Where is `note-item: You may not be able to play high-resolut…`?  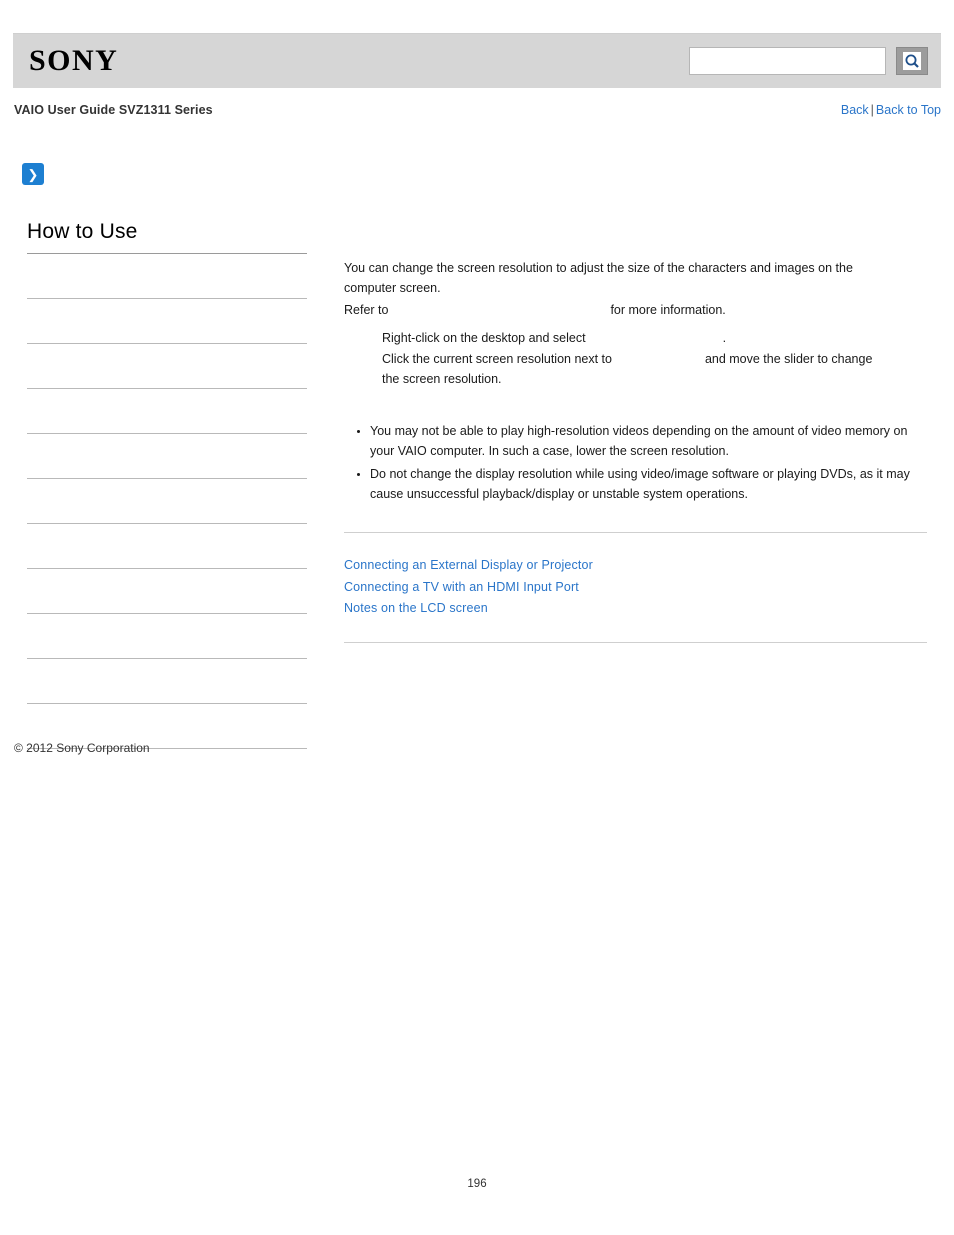
note-item: You may not be able to play high-resolut… is located at coordinates (648, 441).